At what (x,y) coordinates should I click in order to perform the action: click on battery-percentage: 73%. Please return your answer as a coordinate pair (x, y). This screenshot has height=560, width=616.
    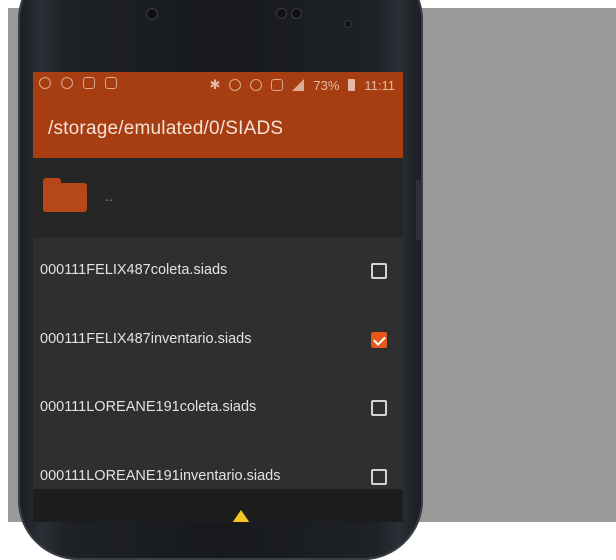
    Looking at the image, I should click on (326, 85).